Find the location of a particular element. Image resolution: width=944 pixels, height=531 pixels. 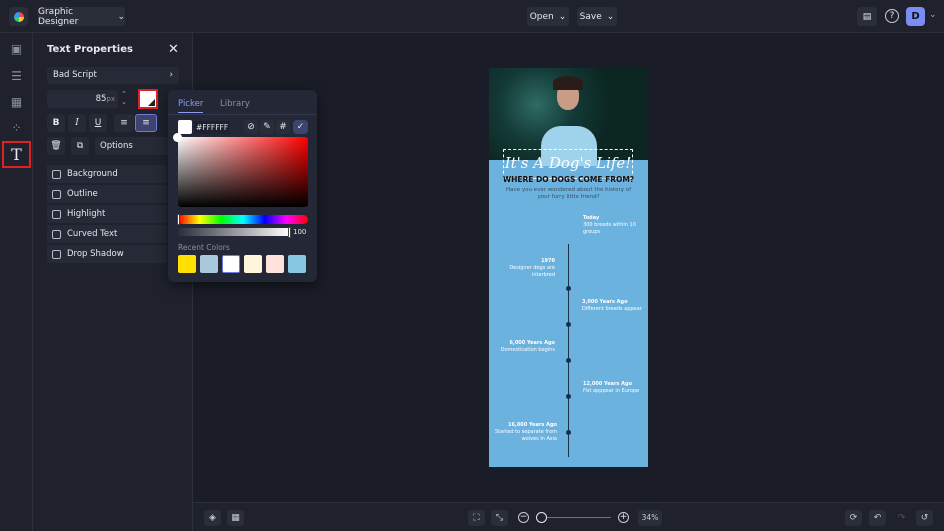

font-selector: Bad Script › is located at coordinates (113, 75).